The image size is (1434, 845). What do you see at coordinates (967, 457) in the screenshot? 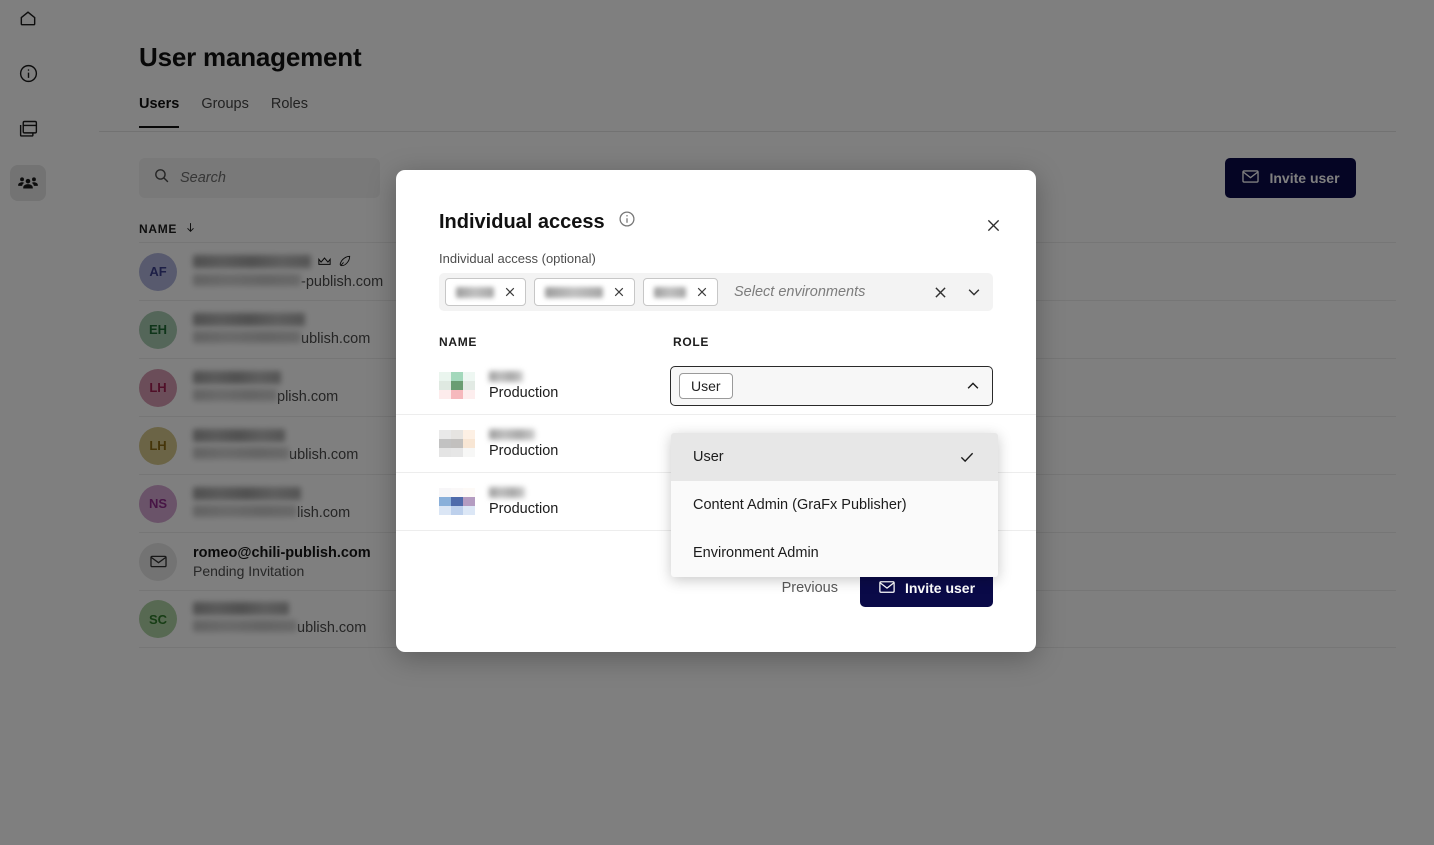
I see `check-icon` at bounding box center [967, 457].